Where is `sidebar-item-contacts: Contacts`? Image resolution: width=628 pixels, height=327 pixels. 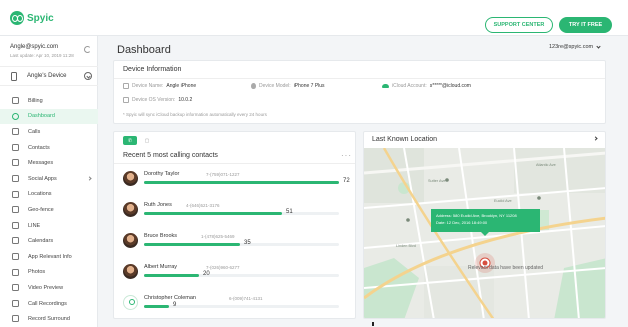
sidebar-item-contacts: Contacts is located at coordinates (49, 148).